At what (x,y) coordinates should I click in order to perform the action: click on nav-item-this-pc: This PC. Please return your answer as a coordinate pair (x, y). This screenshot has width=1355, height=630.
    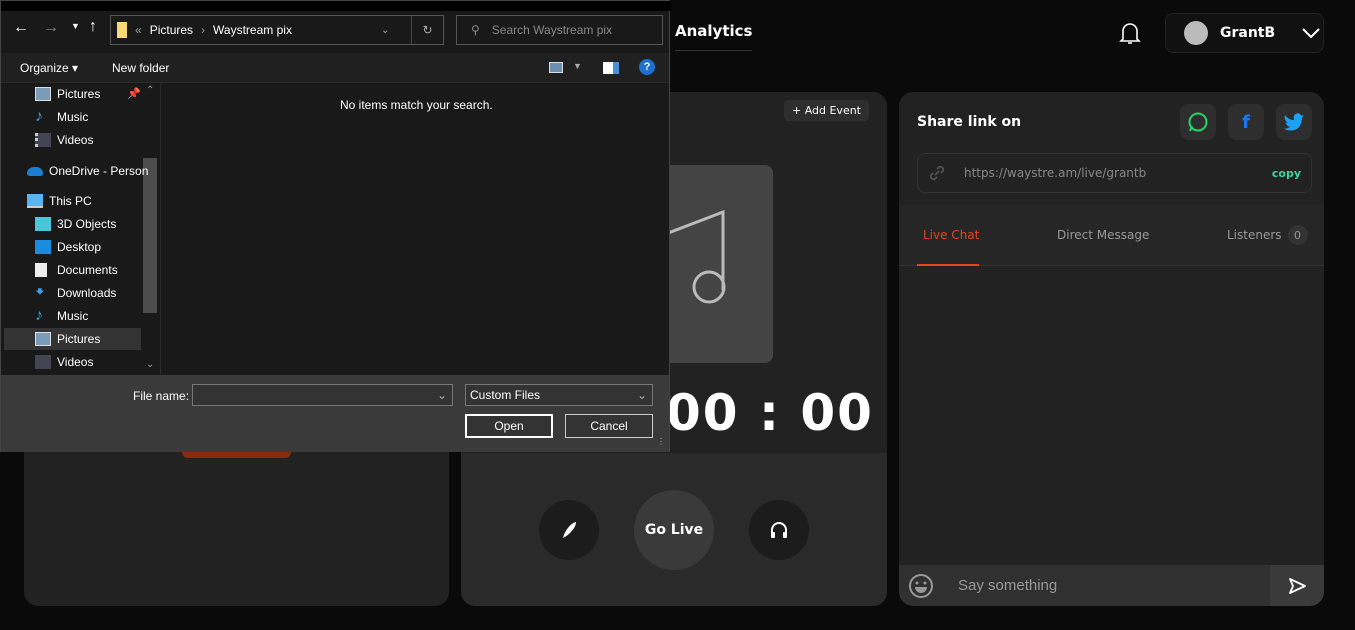
    Looking at the image, I should click on (93, 201).